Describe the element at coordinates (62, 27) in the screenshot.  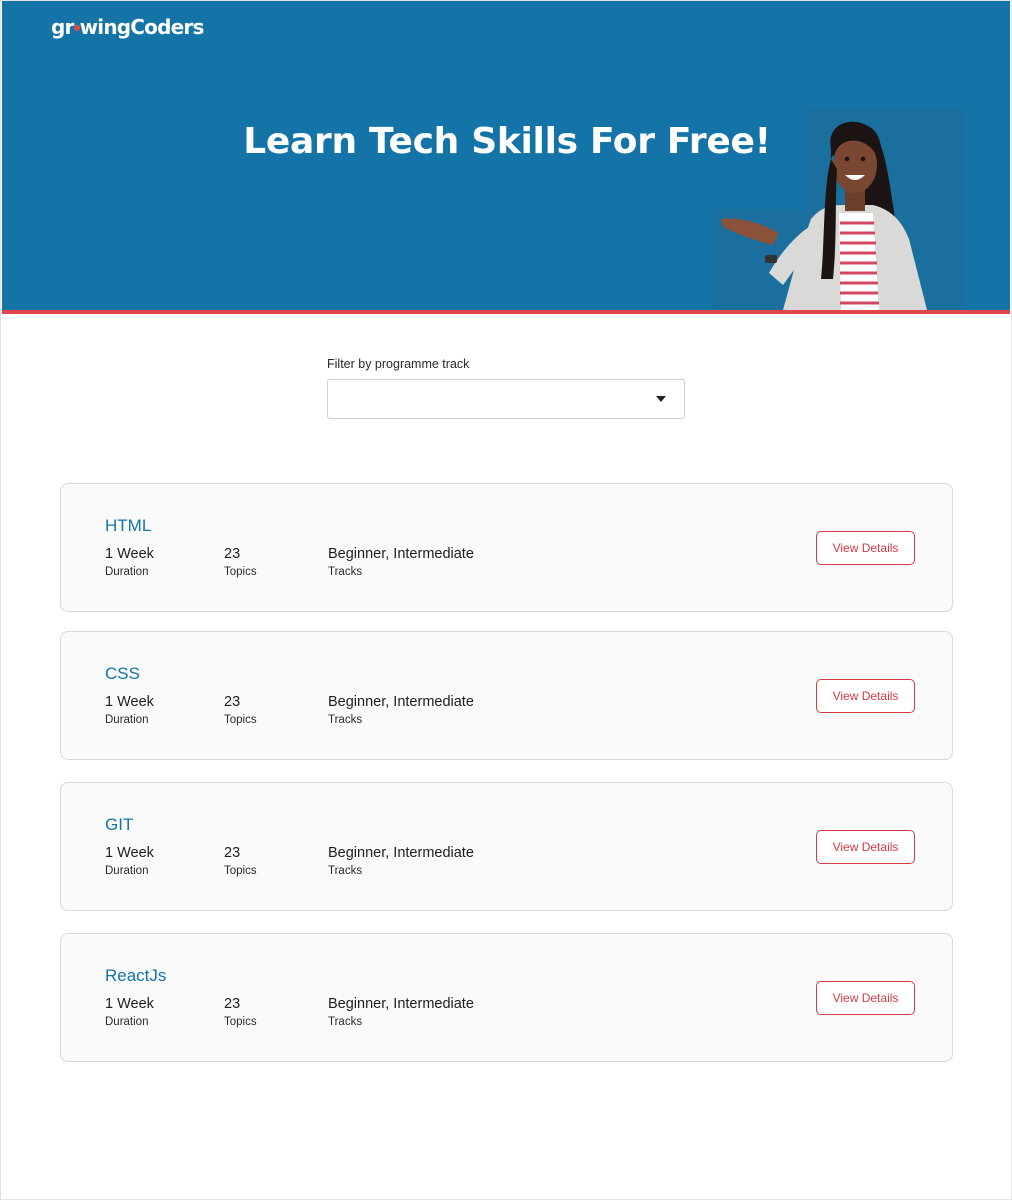
I see `logo-text-start: gr` at that location.